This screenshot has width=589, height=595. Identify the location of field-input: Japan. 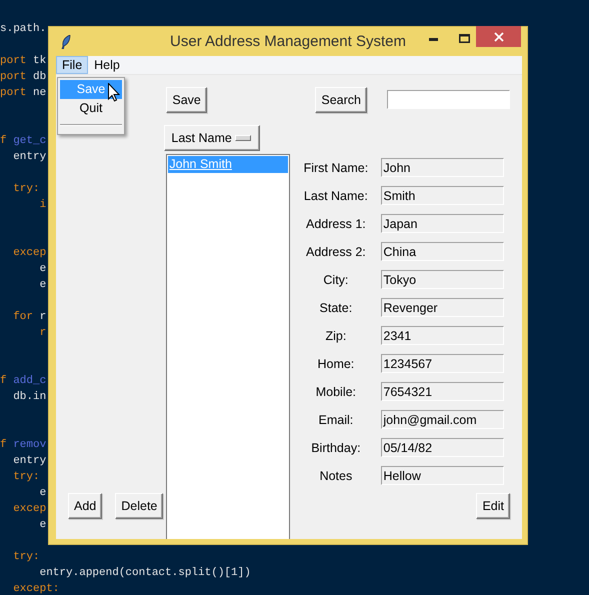
(442, 223).